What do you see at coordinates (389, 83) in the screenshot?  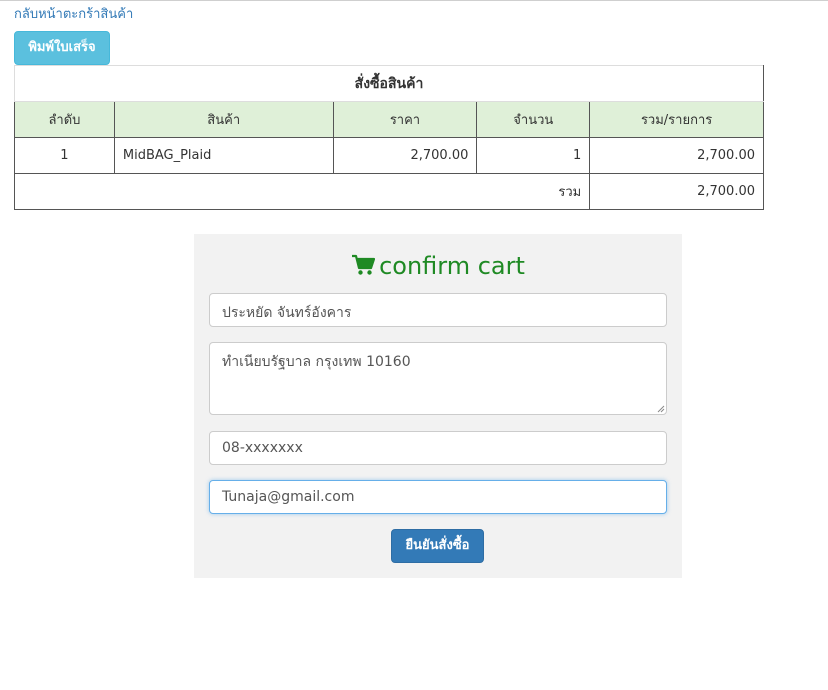 I see `order-table-caption: สั่งซื้อสินค้า` at bounding box center [389, 83].